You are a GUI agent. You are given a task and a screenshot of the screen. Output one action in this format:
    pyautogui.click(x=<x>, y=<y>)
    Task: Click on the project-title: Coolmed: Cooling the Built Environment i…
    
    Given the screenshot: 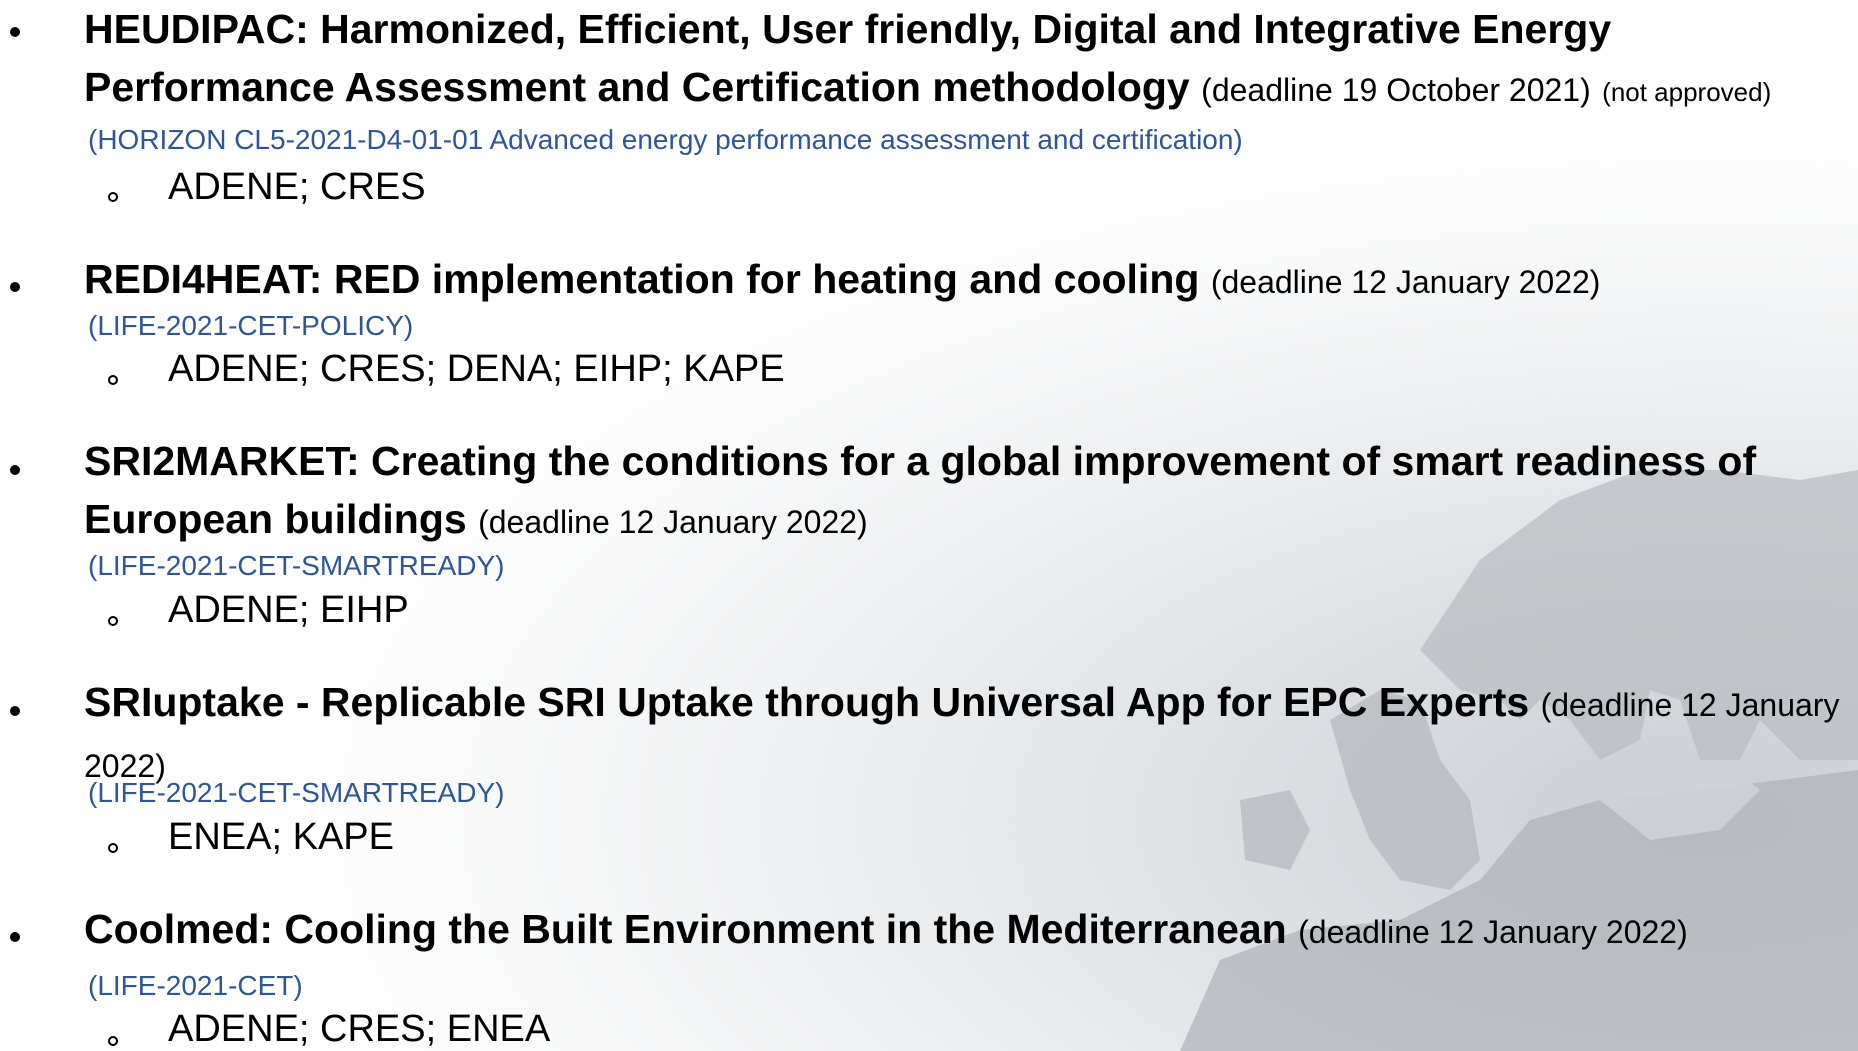 What is the action you would take?
    pyautogui.click(x=685, y=929)
    